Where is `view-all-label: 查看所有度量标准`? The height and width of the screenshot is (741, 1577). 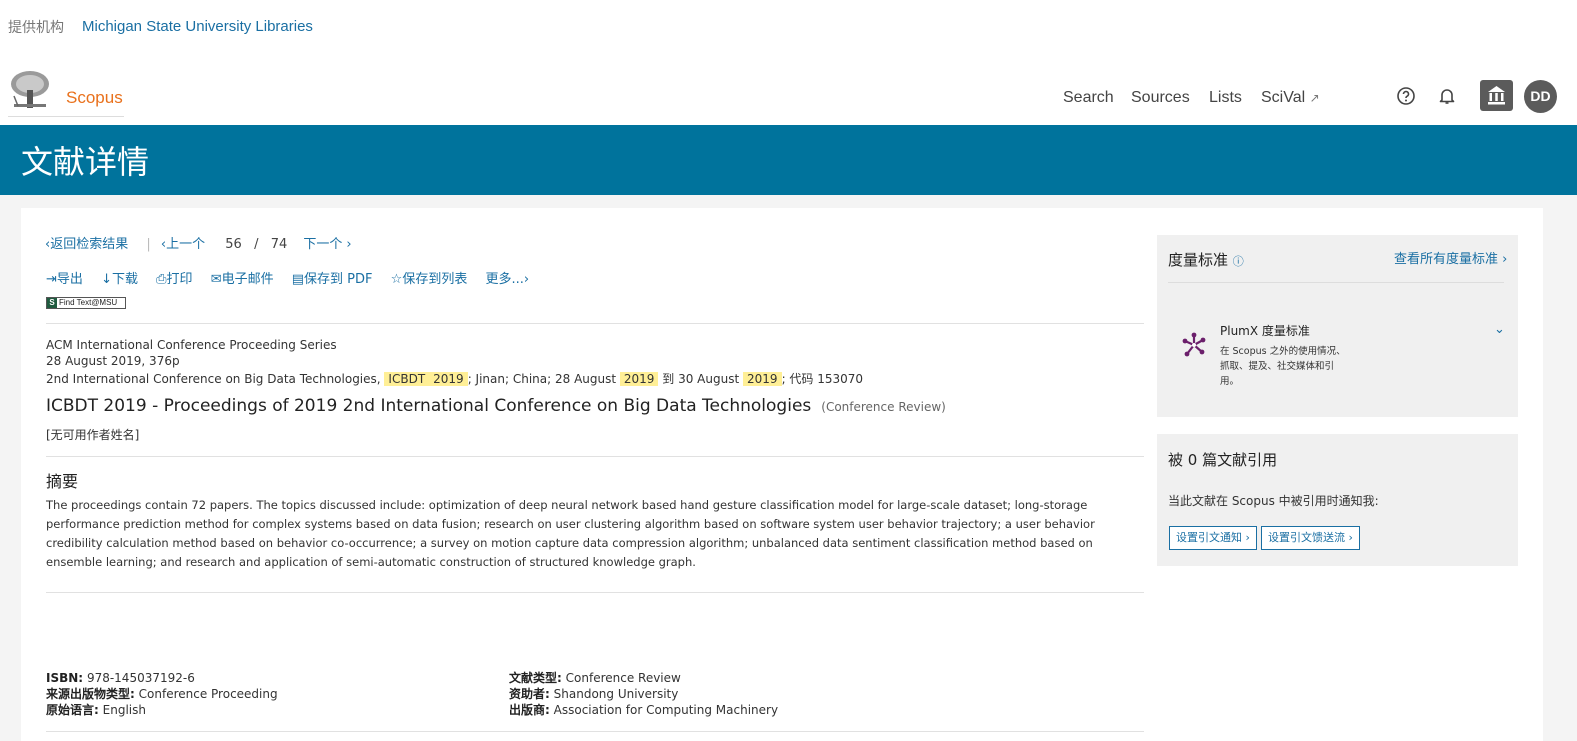 view-all-label: 查看所有度量标准 is located at coordinates (1446, 259).